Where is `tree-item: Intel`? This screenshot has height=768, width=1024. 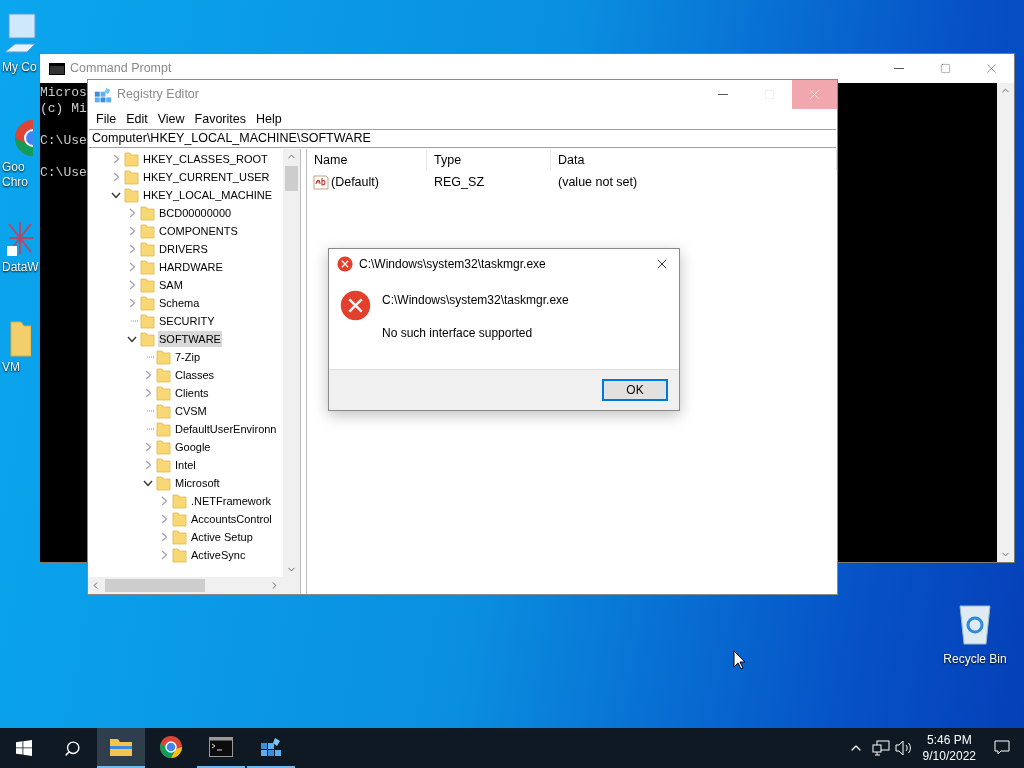 tree-item: Intel is located at coordinates (185, 465).